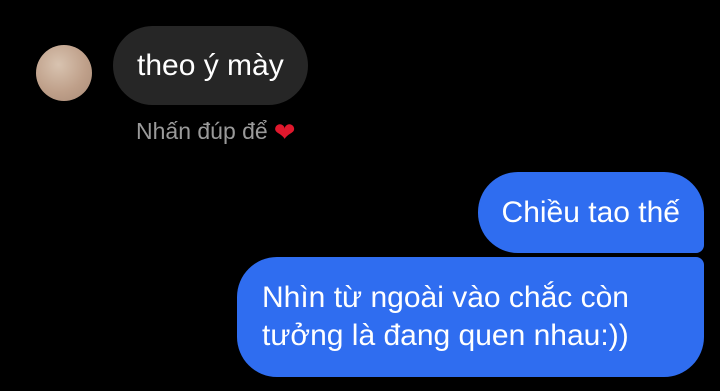  What do you see at coordinates (285, 132) in the screenshot?
I see `heart-icon: ❤` at bounding box center [285, 132].